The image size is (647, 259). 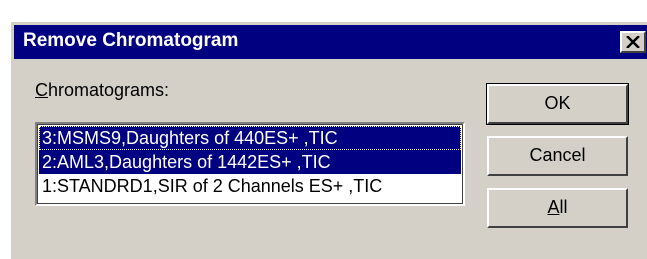 What do you see at coordinates (250, 138) in the screenshot?
I see `list-item: 3:MSMS9,Daughters of 440ES+ ,TIC` at bounding box center [250, 138].